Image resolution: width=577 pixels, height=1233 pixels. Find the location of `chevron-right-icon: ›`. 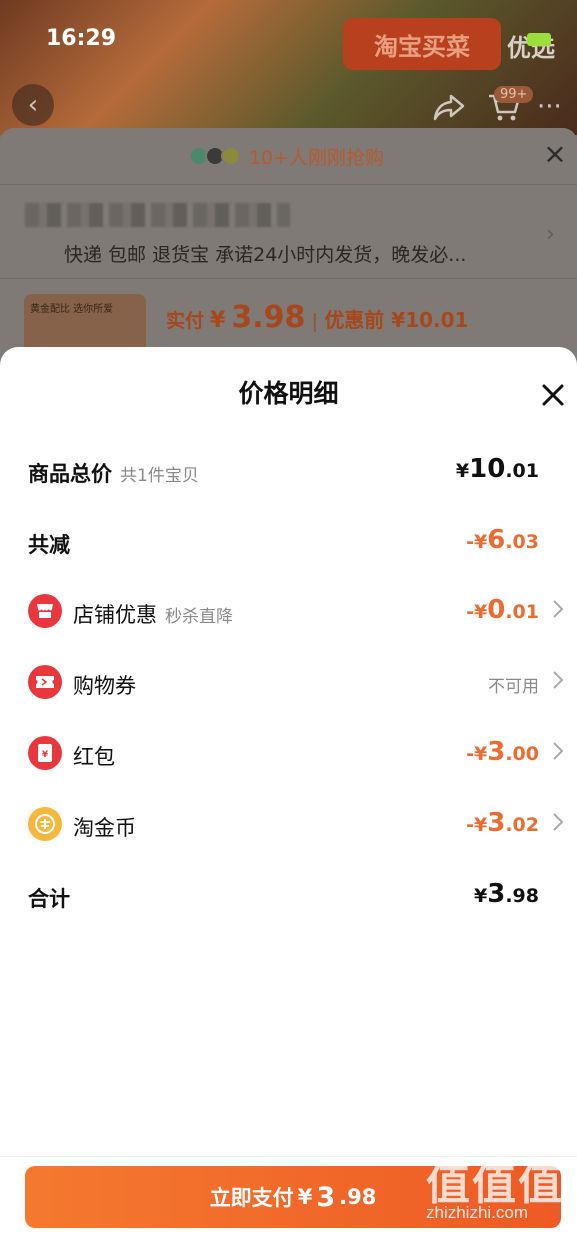

chevron-right-icon: › is located at coordinates (550, 234).